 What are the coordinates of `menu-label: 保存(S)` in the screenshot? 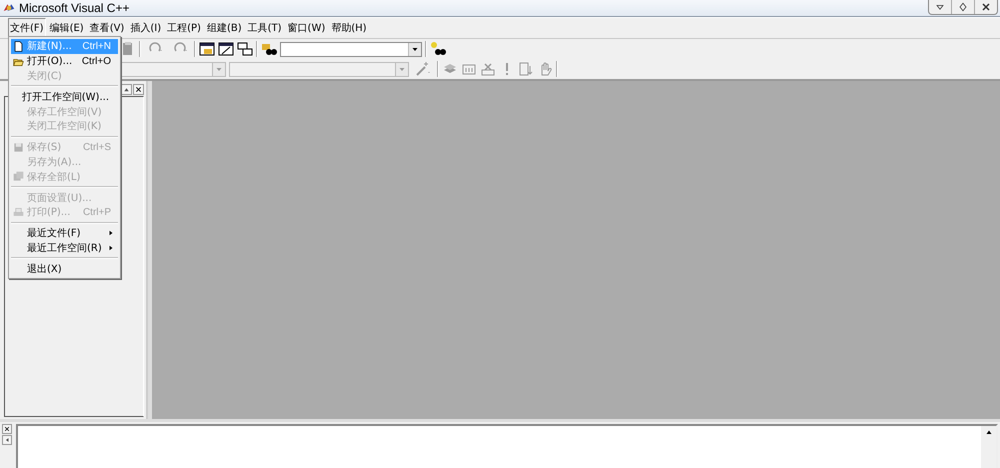 It's located at (44, 147).